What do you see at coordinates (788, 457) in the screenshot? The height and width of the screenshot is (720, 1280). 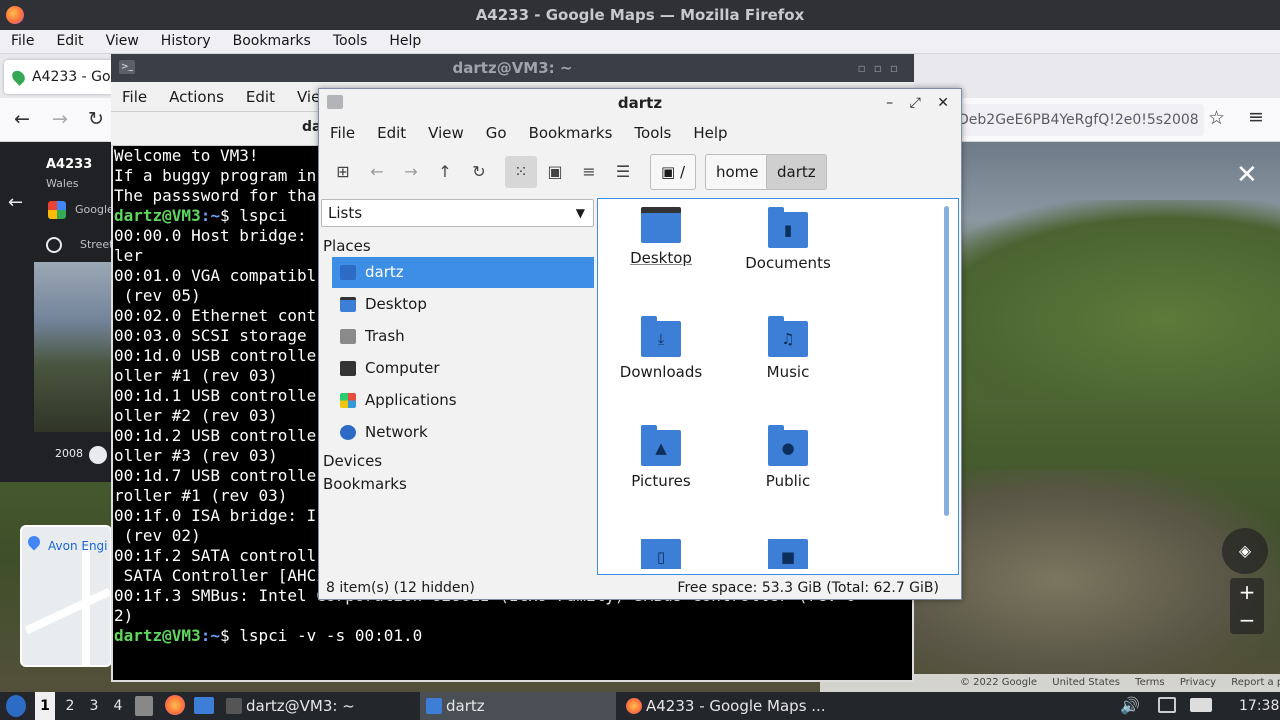 I see `file-item-public: ● Public` at bounding box center [788, 457].